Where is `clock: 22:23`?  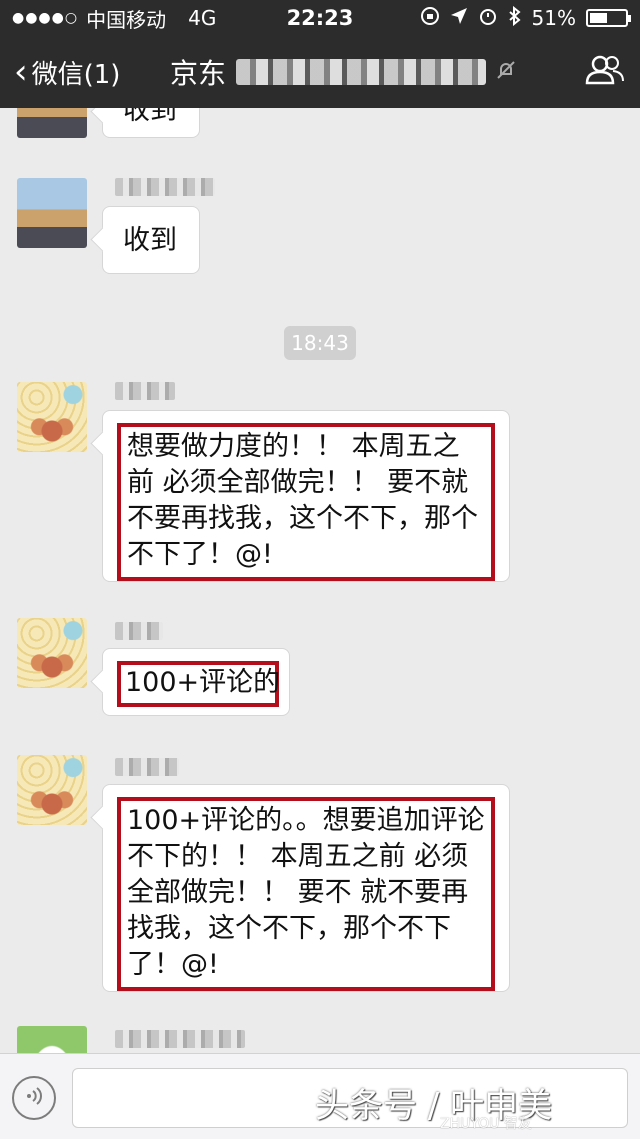
clock: 22:23 is located at coordinates (320, 18).